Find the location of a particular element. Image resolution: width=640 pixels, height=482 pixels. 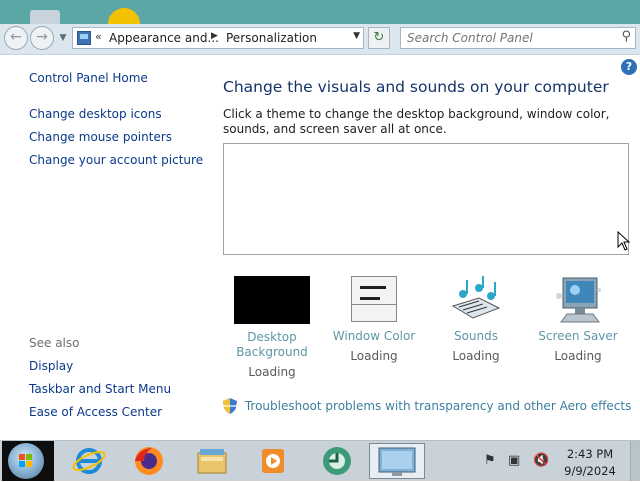

windows-flag-icon is located at coordinates (25, 460).